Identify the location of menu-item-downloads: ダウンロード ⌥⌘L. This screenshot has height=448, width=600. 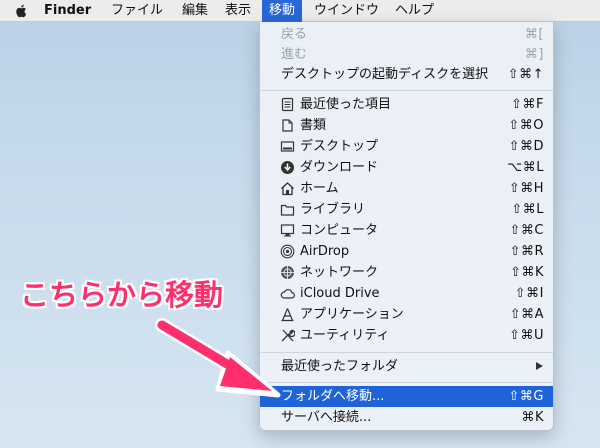
(406, 167).